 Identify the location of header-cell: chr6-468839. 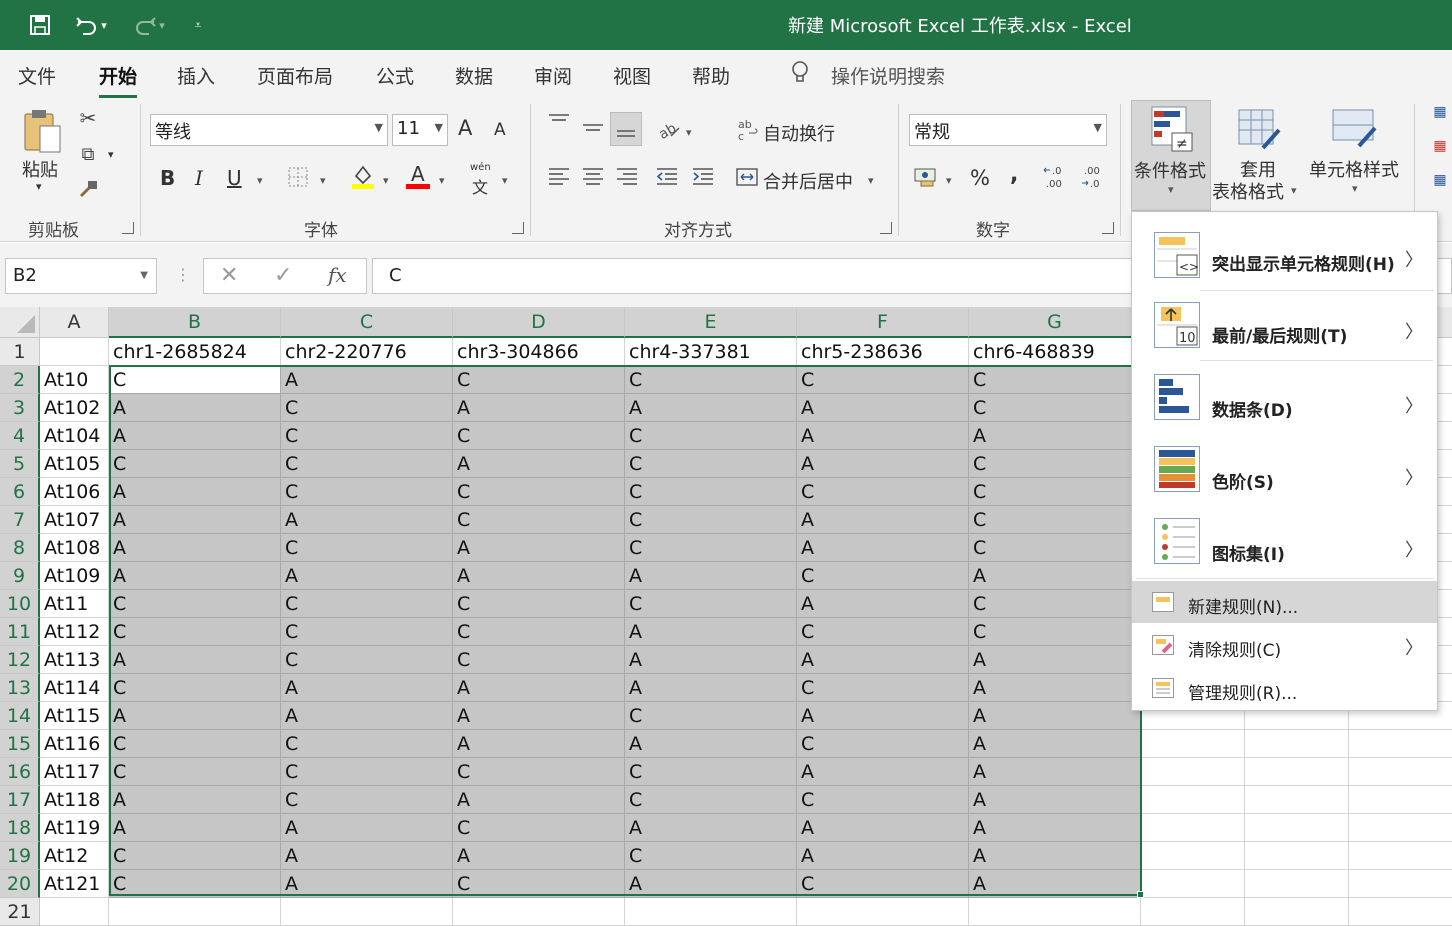
(1055, 352).